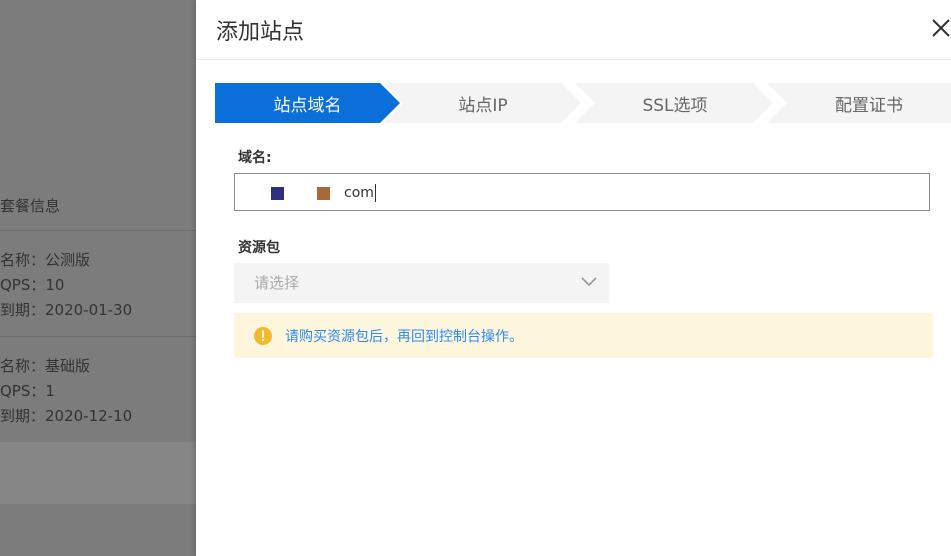 Image resolution: width=951 pixels, height=556 pixels. I want to click on chevron-down-icon, so click(589, 282).